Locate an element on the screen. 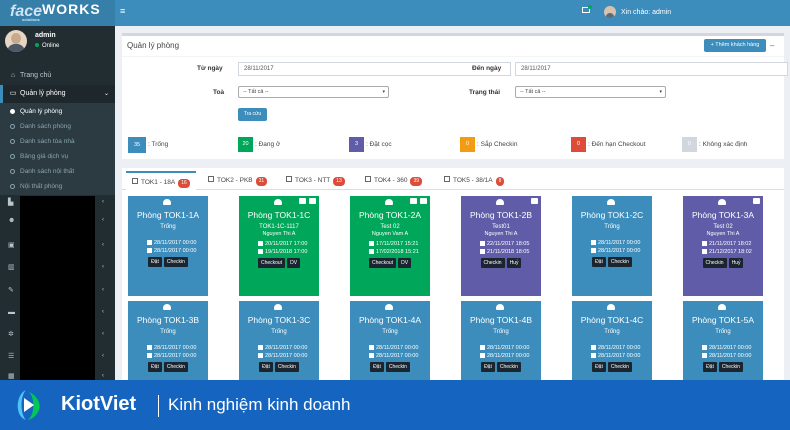 The width and height of the screenshot is (790, 430). add-customer-button: + Thêm khách hàng is located at coordinates (735, 45).